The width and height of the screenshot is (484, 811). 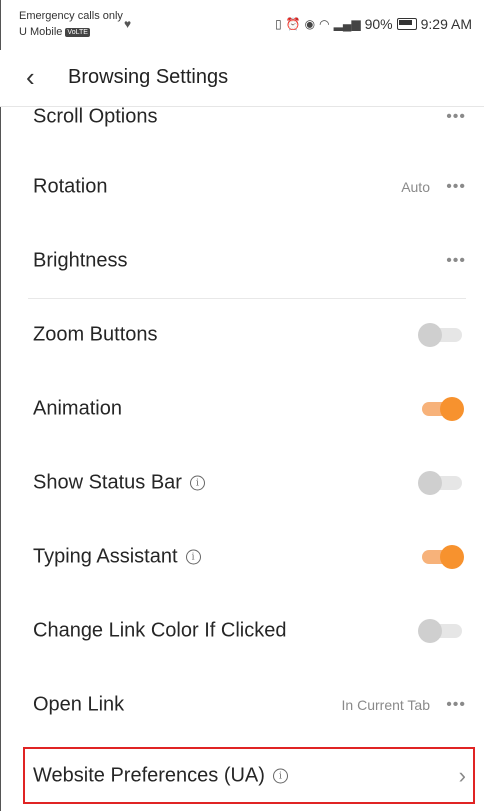 What do you see at coordinates (441, 335) in the screenshot?
I see `zoom-buttons-toggle` at bounding box center [441, 335].